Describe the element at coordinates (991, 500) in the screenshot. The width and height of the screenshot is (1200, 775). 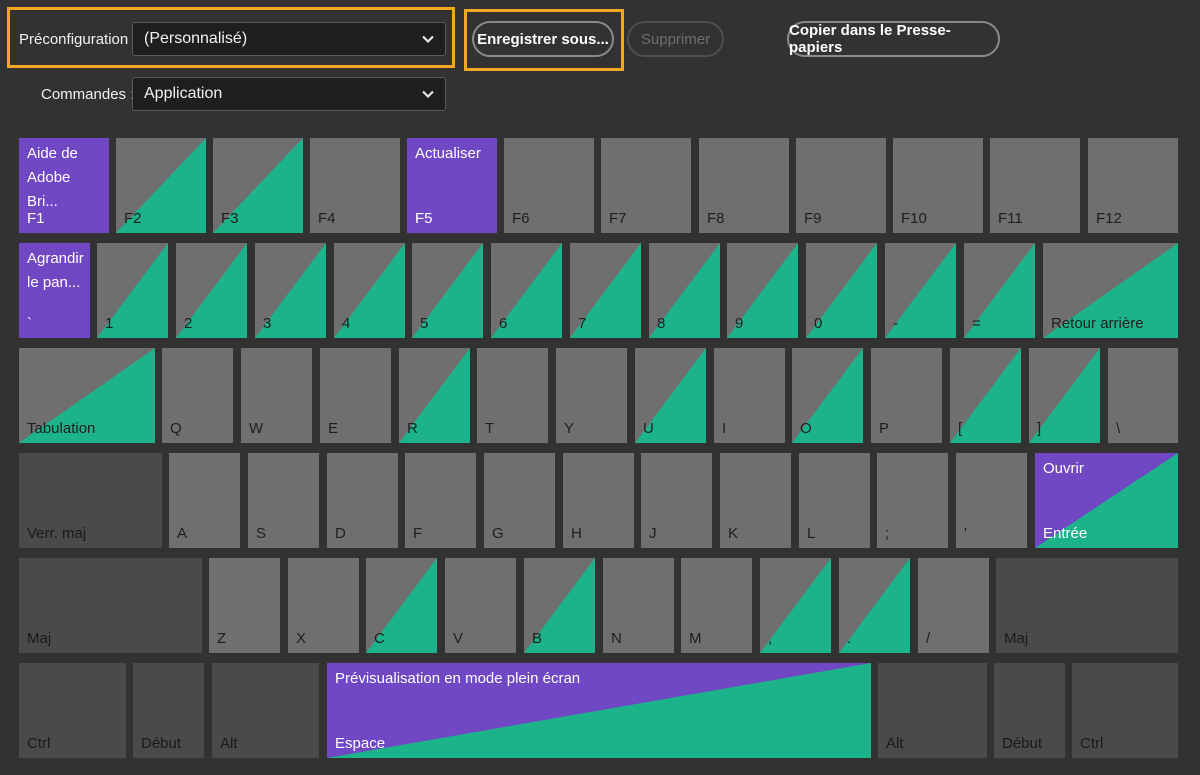
I see `key-symbol: '` at that location.